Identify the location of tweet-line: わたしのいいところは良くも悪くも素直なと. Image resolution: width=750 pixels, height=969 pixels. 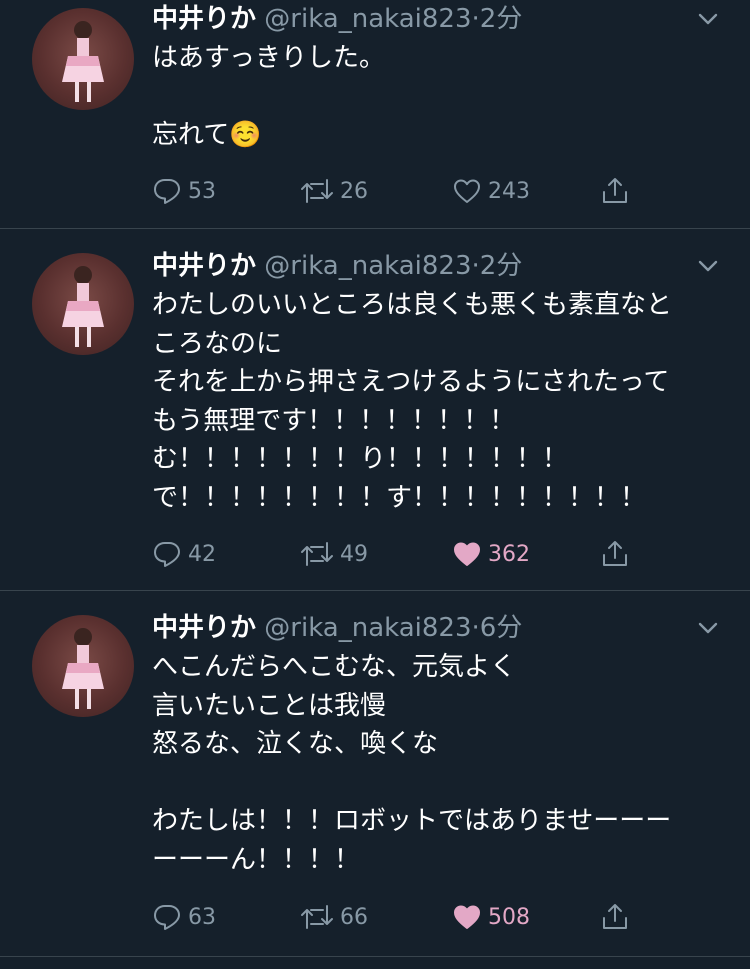
(412, 305).